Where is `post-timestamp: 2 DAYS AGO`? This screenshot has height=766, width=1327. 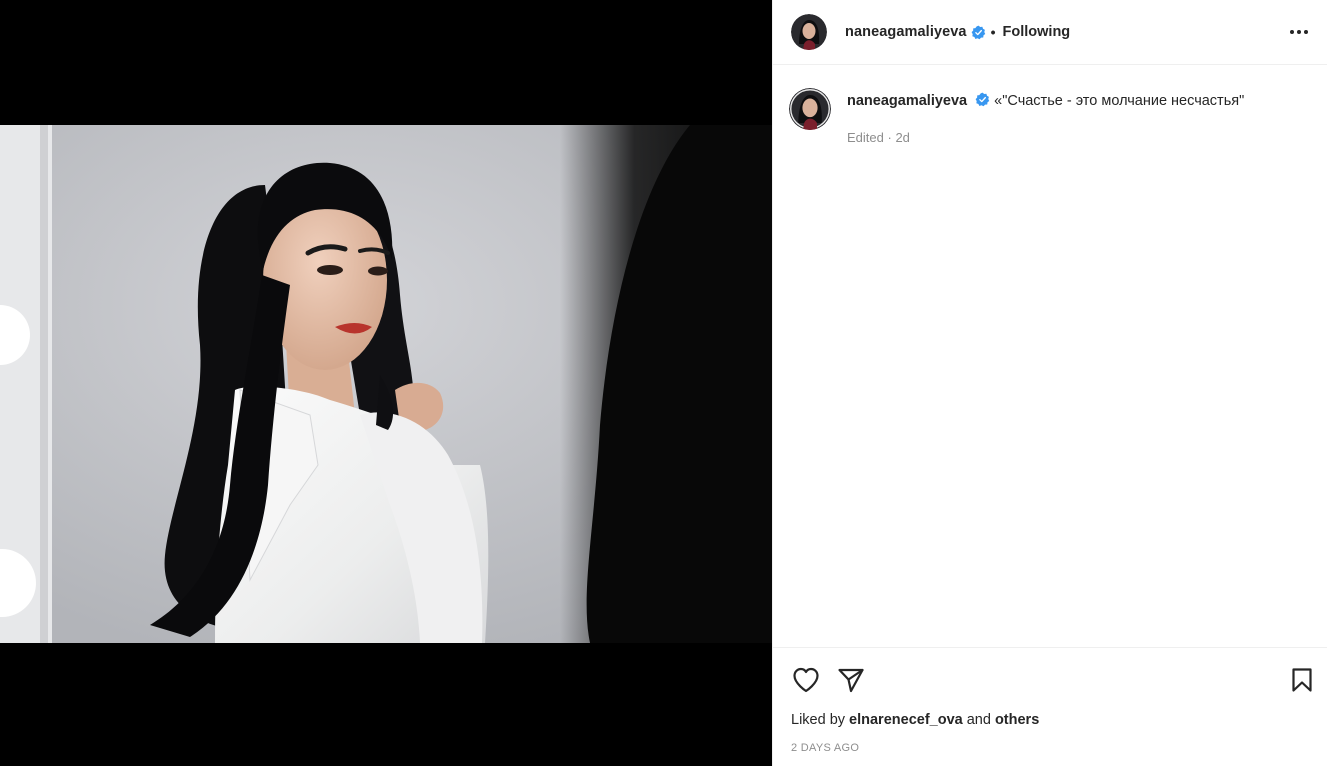
post-timestamp: 2 DAYS AGO is located at coordinates (825, 748).